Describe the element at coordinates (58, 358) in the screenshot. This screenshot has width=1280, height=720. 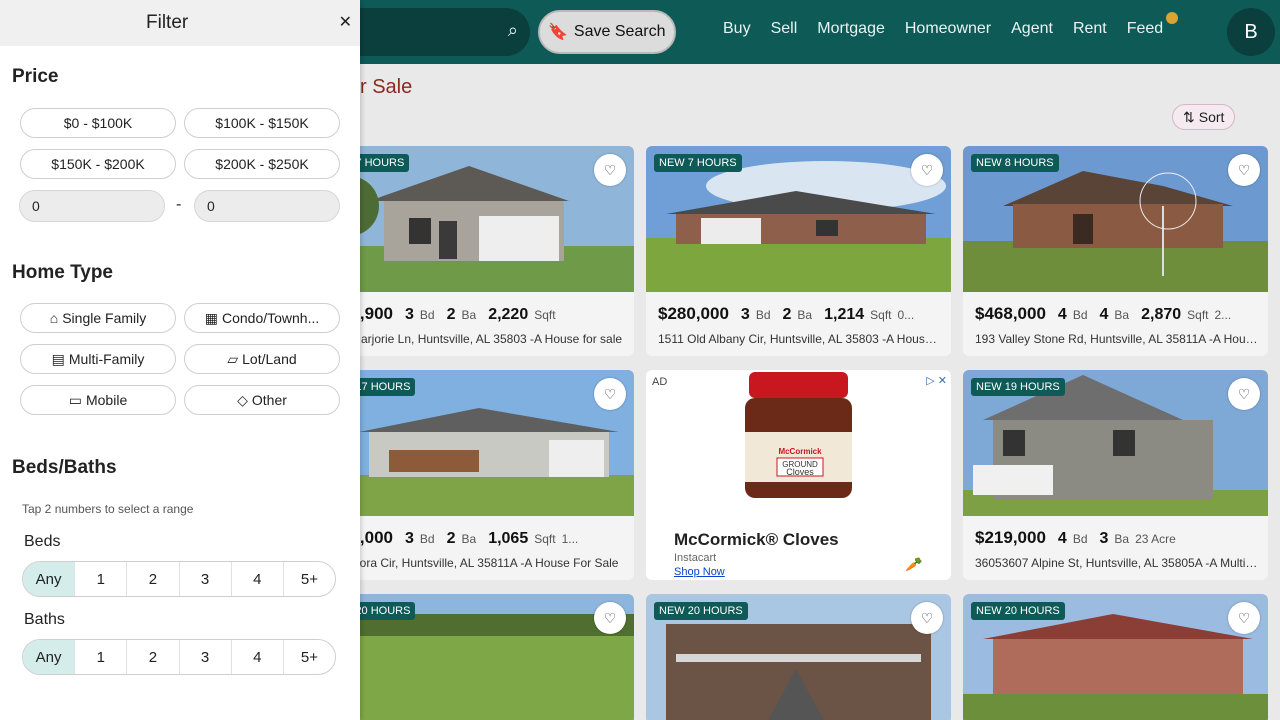
I see `multi-family-icon: ▤` at that location.